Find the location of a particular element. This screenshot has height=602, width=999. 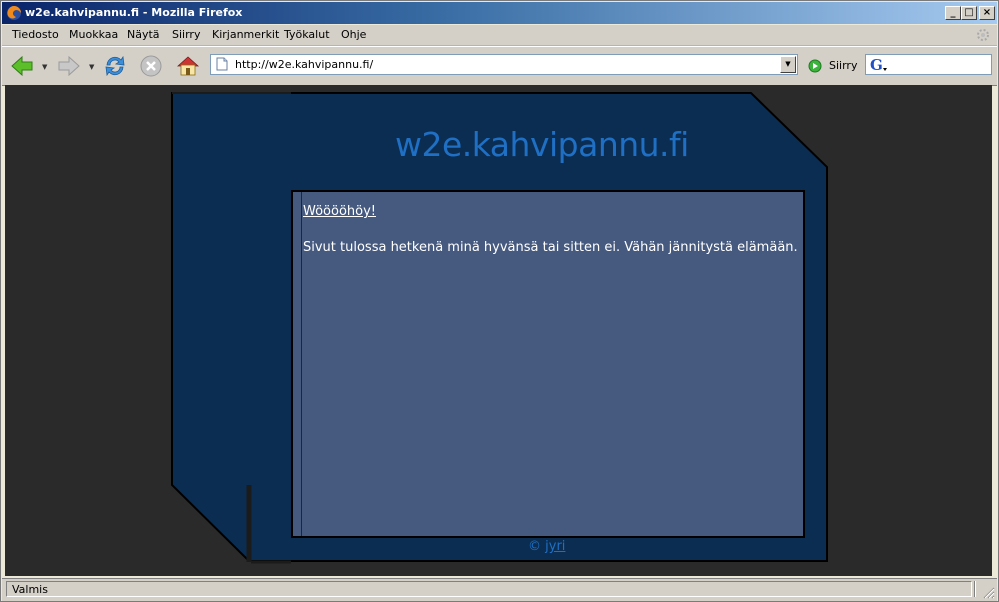

firefox-logo-icon is located at coordinates (14, 13).